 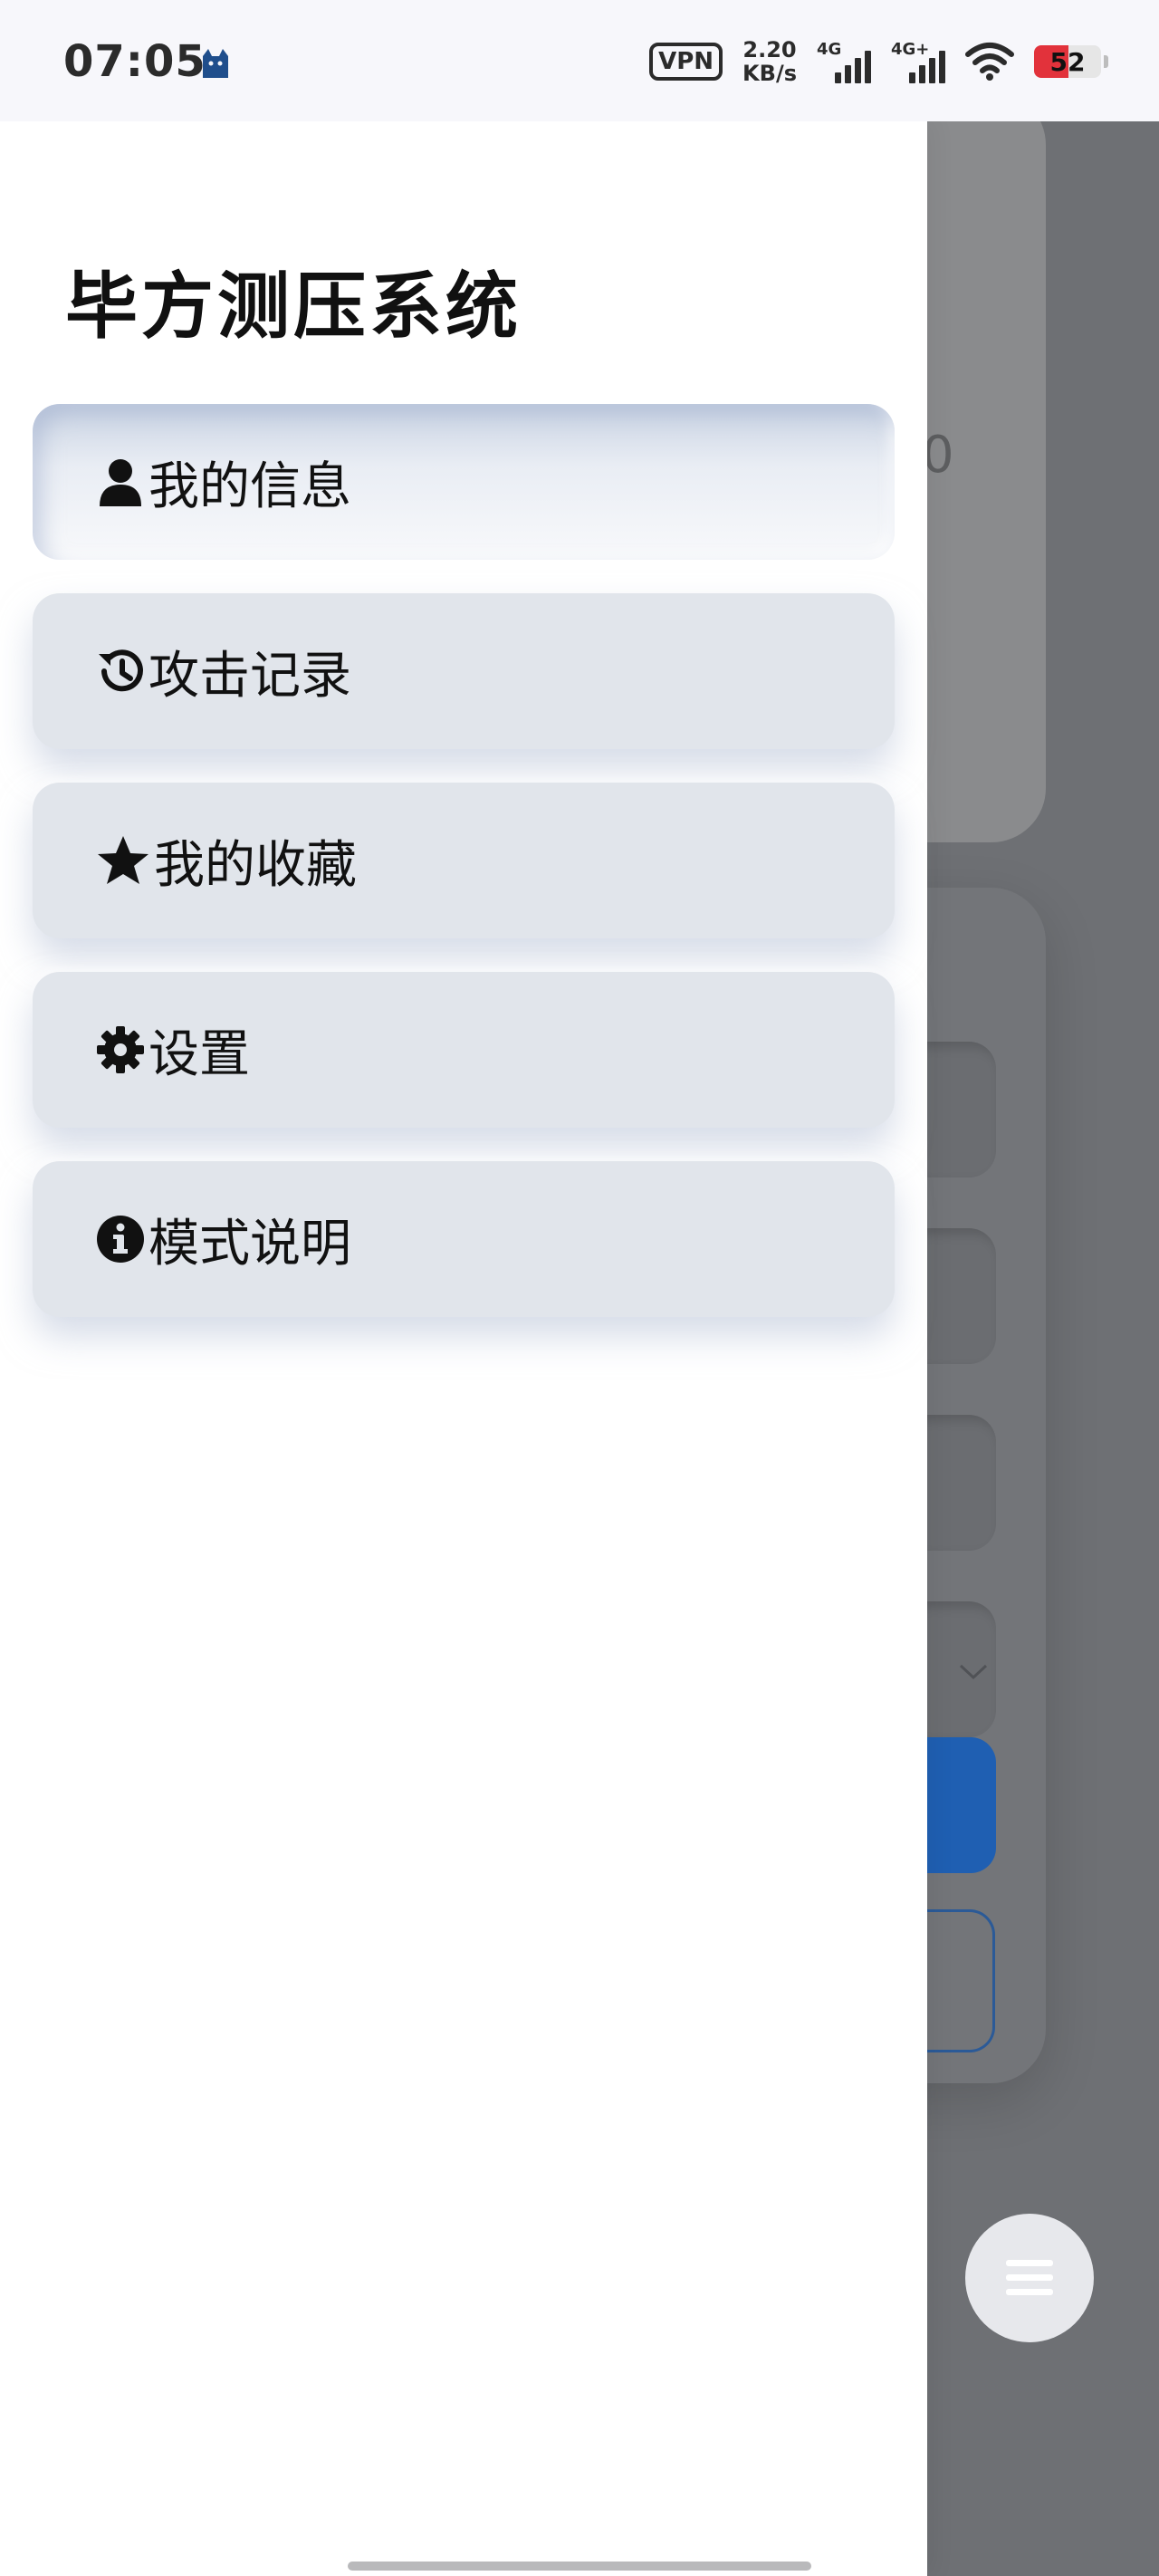 What do you see at coordinates (249, 486) in the screenshot?
I see `menu-item-label: 我的信息` at bounding box center [249, 486].